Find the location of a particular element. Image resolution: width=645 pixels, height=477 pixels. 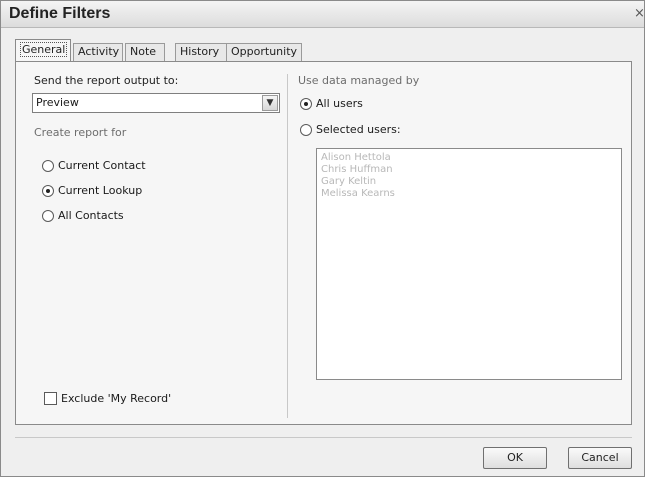

checkbox-label: Exclude 'My Record' is located at coordinates (116, 398).